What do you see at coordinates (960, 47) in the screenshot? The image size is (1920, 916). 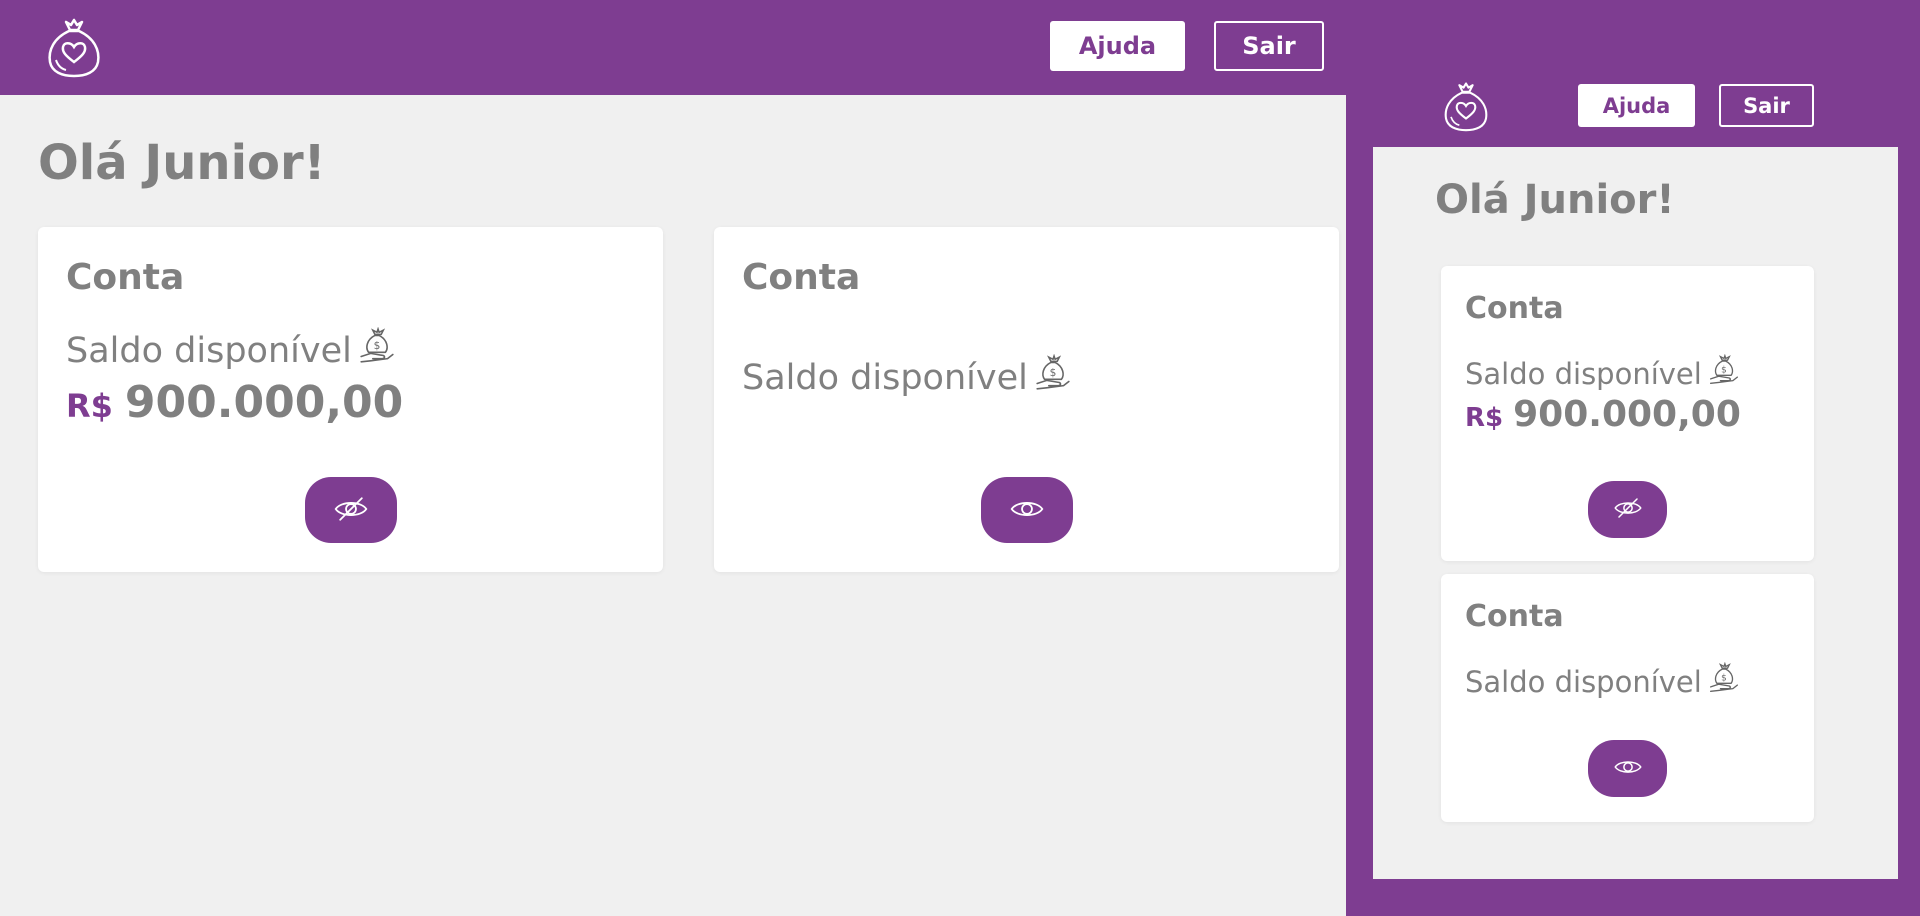 I see `desktop-header: Ajuda Sair` at bounding box center [960, 47].